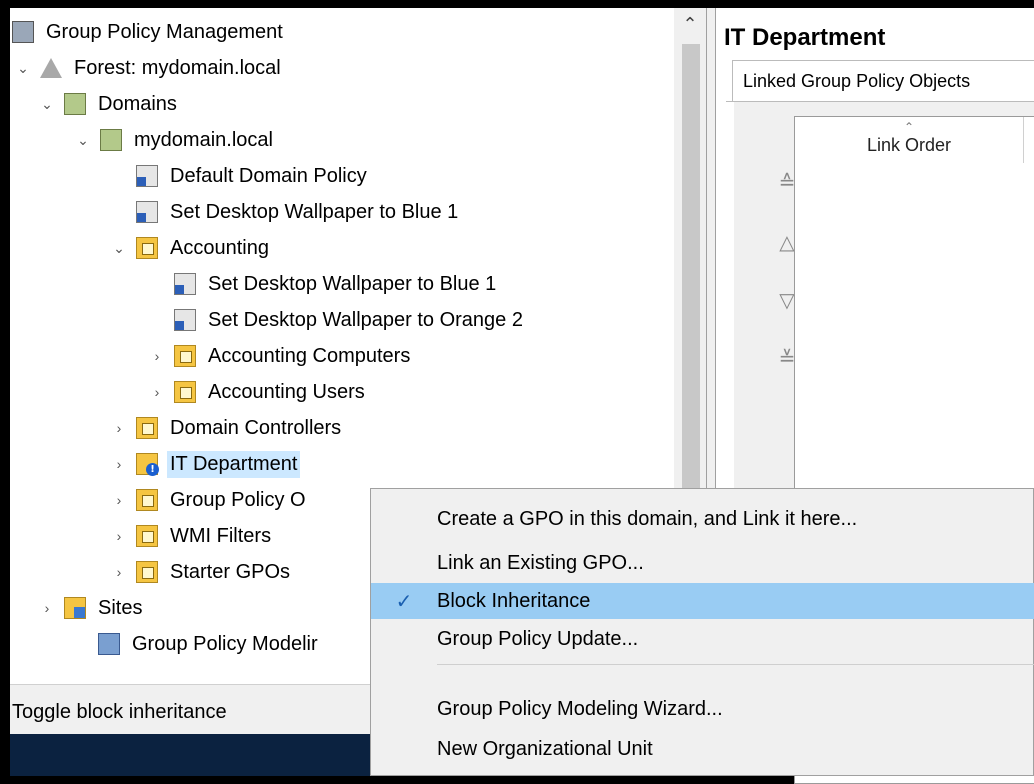 This screenshot has width=1034, height=784. I want to click on tree-item-default-domain-policy: Default Domain Policy, so click(253, 176).